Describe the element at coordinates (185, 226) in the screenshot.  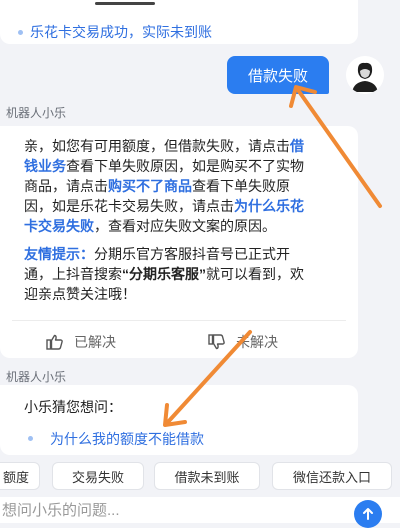
I see `answer-text-segment: ，查看对应失败文案的原因。` at that location.